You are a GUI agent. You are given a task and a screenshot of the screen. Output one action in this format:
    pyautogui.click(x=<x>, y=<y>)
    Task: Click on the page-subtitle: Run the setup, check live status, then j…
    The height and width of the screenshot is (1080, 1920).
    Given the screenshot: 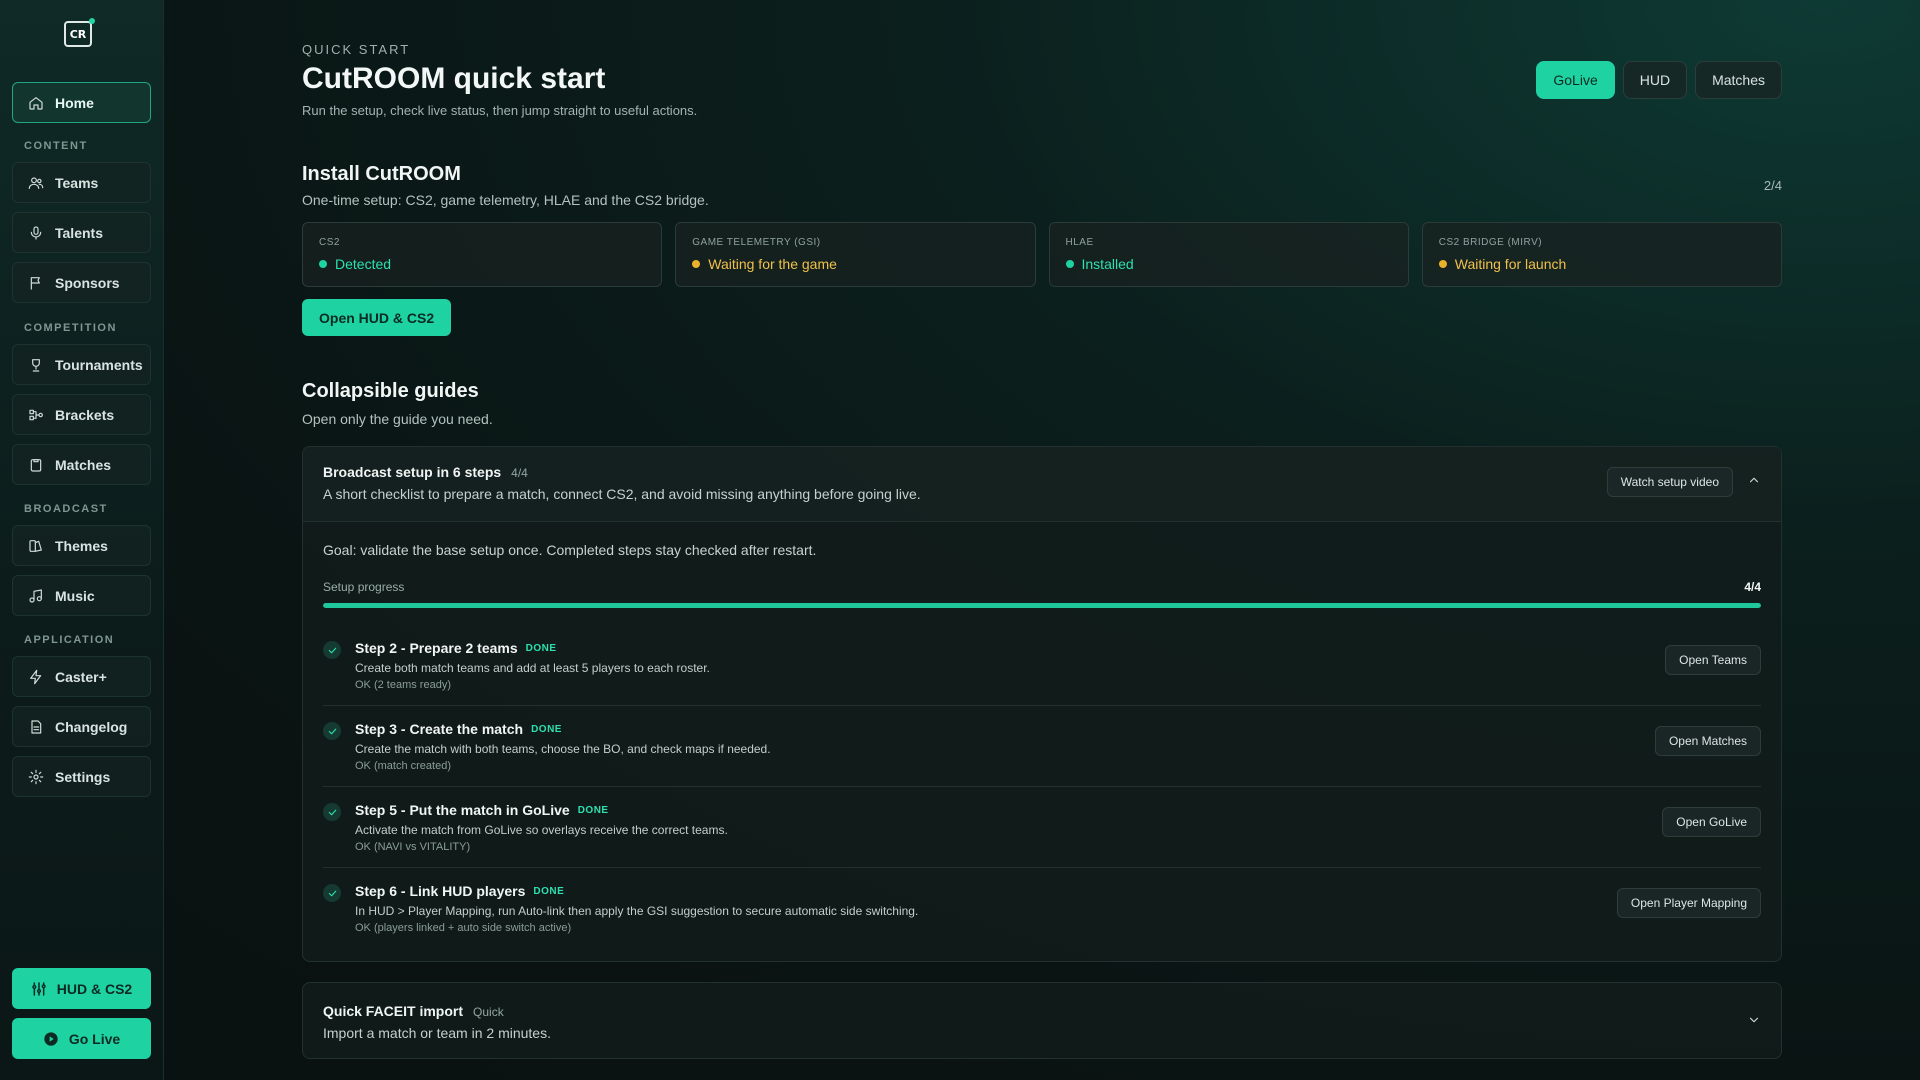 What is the action you would take?
    pyautogui.click(x=500, y=110)
    